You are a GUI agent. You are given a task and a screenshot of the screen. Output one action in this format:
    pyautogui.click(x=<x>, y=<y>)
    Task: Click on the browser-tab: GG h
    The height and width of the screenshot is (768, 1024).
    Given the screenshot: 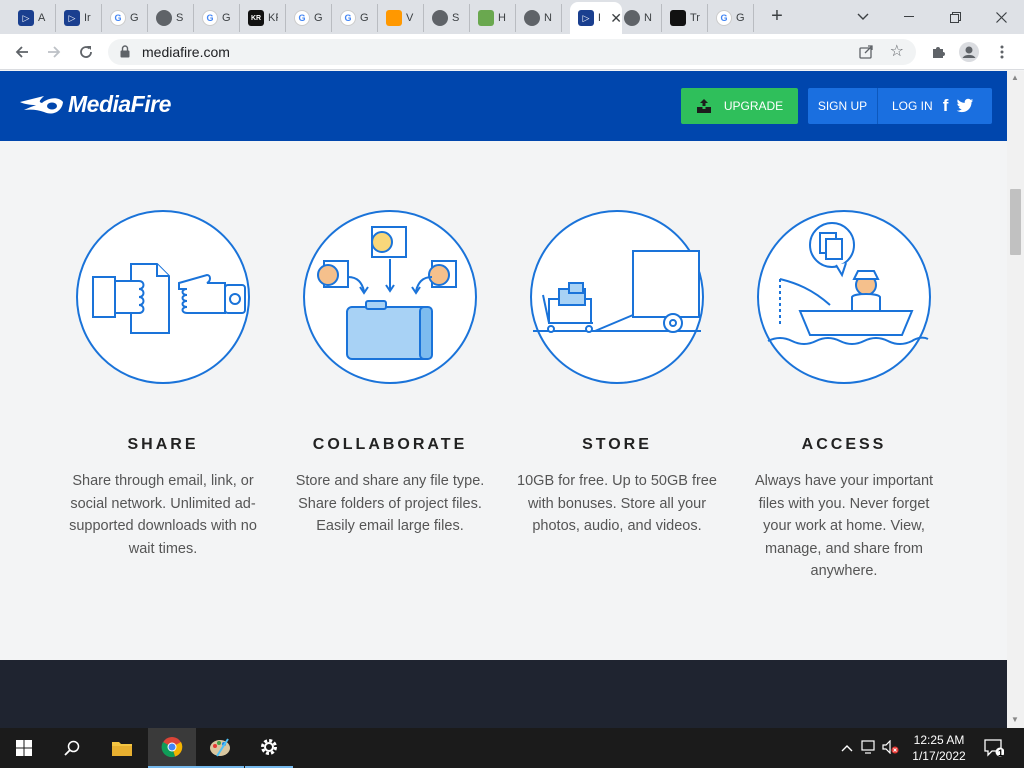 What is the action you would take?
    pyautogui.click(x=217, y=18)
    